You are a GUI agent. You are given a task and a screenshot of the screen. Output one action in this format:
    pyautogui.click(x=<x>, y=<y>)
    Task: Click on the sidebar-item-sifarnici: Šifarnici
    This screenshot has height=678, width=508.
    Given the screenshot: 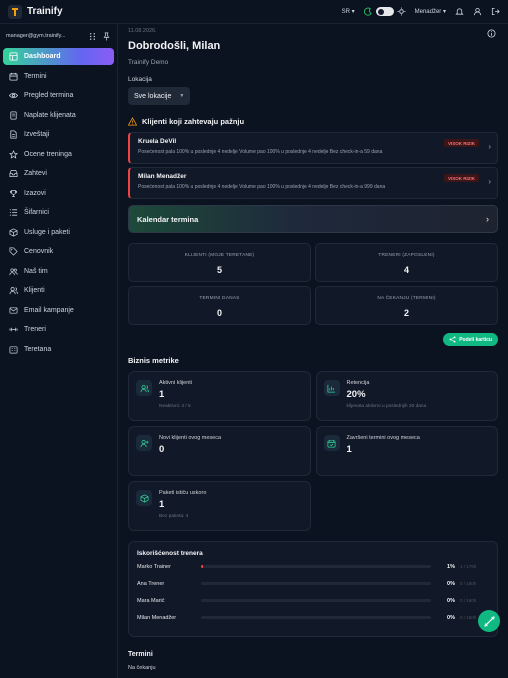 What is the action you would take?
    pyautogui.click(x=58, y=212)
    